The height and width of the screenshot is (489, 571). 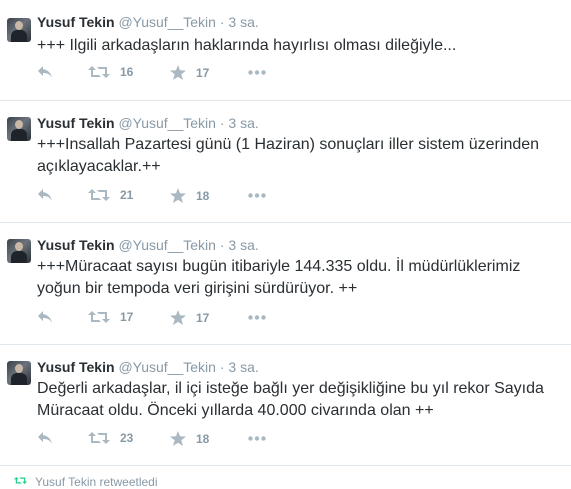 I want to click on tweet-actions: 17 17, so click(x=187, y=320).